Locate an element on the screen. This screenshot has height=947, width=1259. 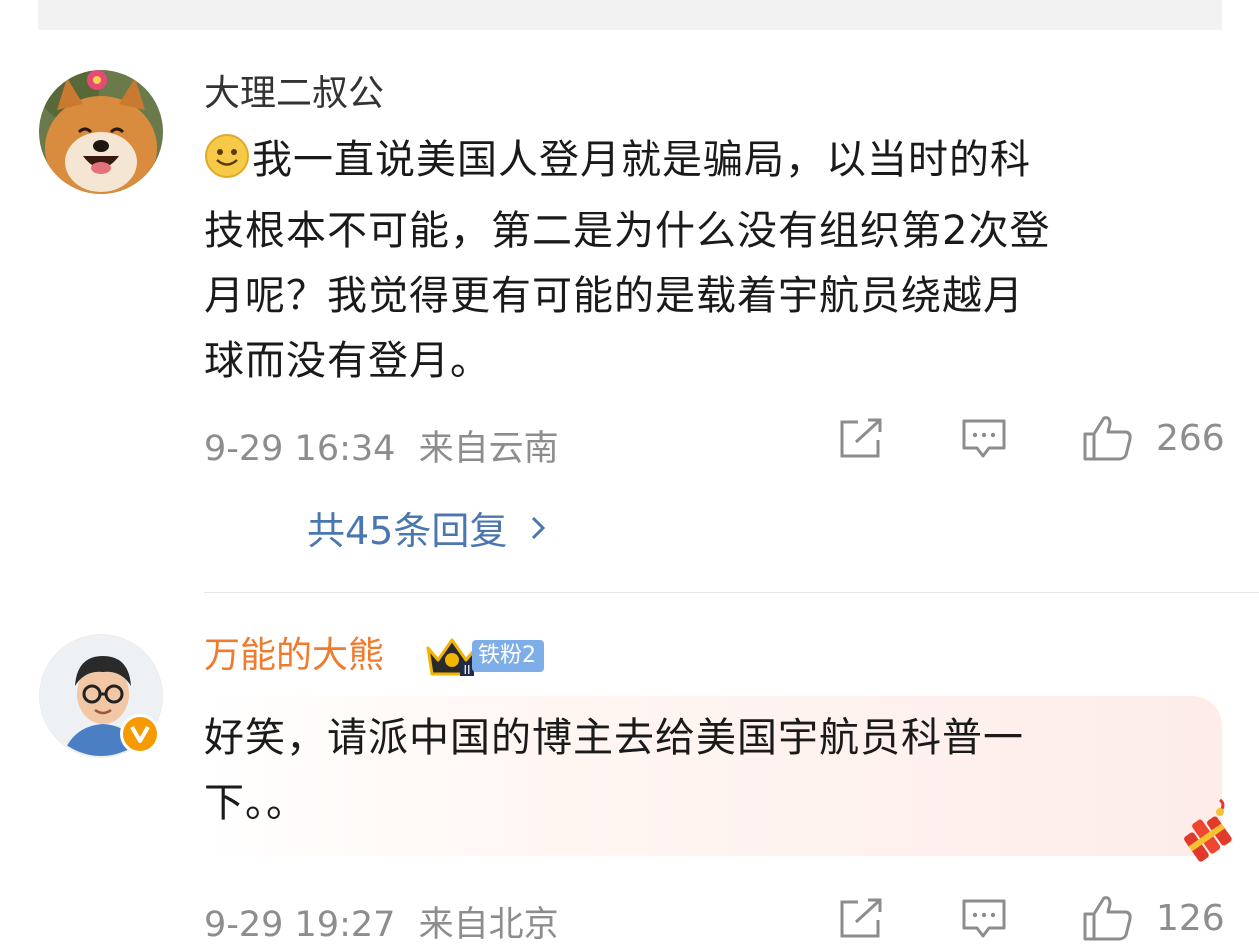
comment-text: 好笑，请派中国的博主去给美国宇航员科普一 下。。 is located at coordinates (614, 771).